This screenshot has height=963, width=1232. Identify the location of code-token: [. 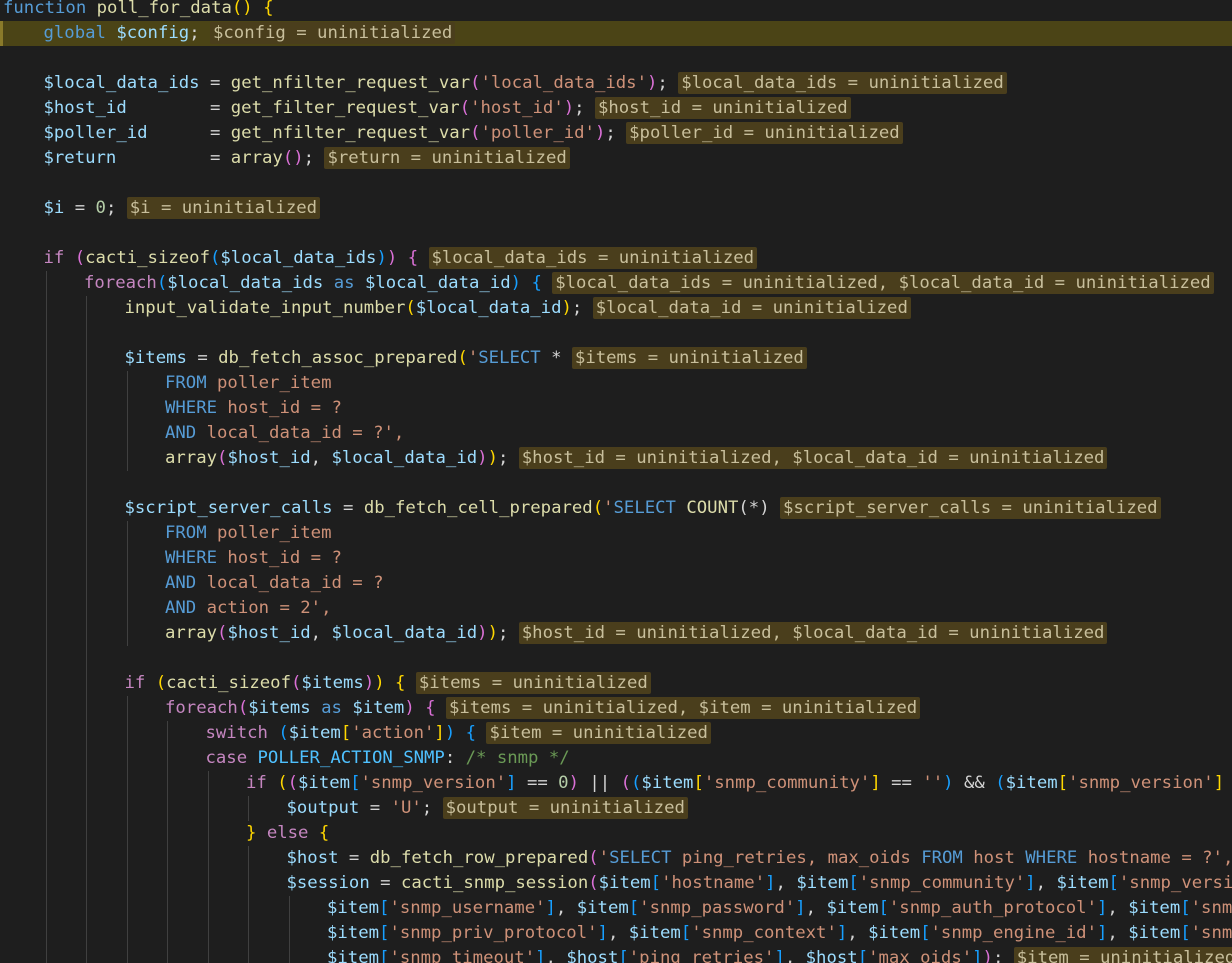
(863, 955).